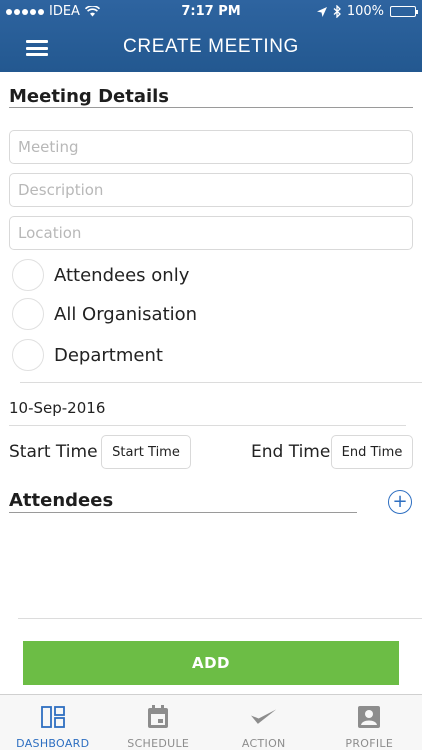 The image size is (422, 750). What do you see at coordinates (89, 96) in the screenshot?
I see `meeting-details-heading: Meeting Details` at bounding box center [89, 96].